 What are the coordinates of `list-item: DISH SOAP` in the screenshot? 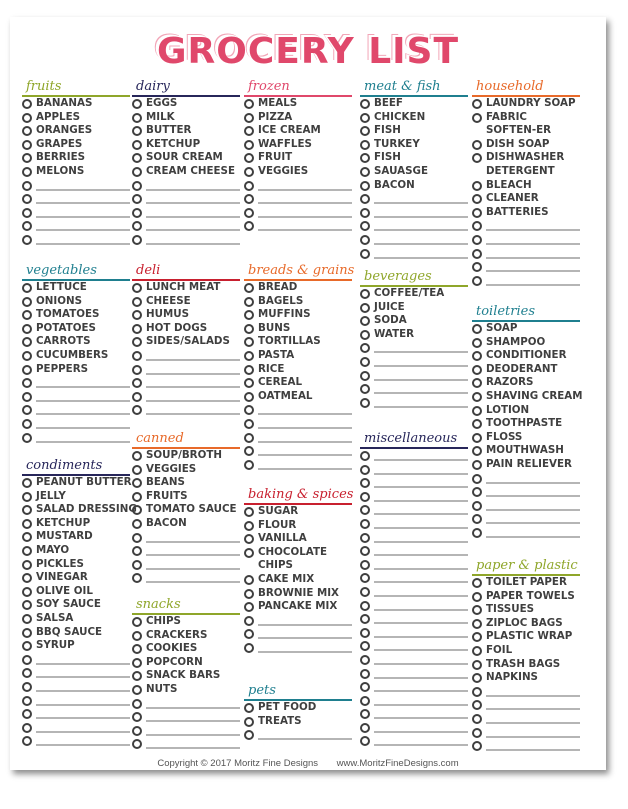 It's located at (526, 145).